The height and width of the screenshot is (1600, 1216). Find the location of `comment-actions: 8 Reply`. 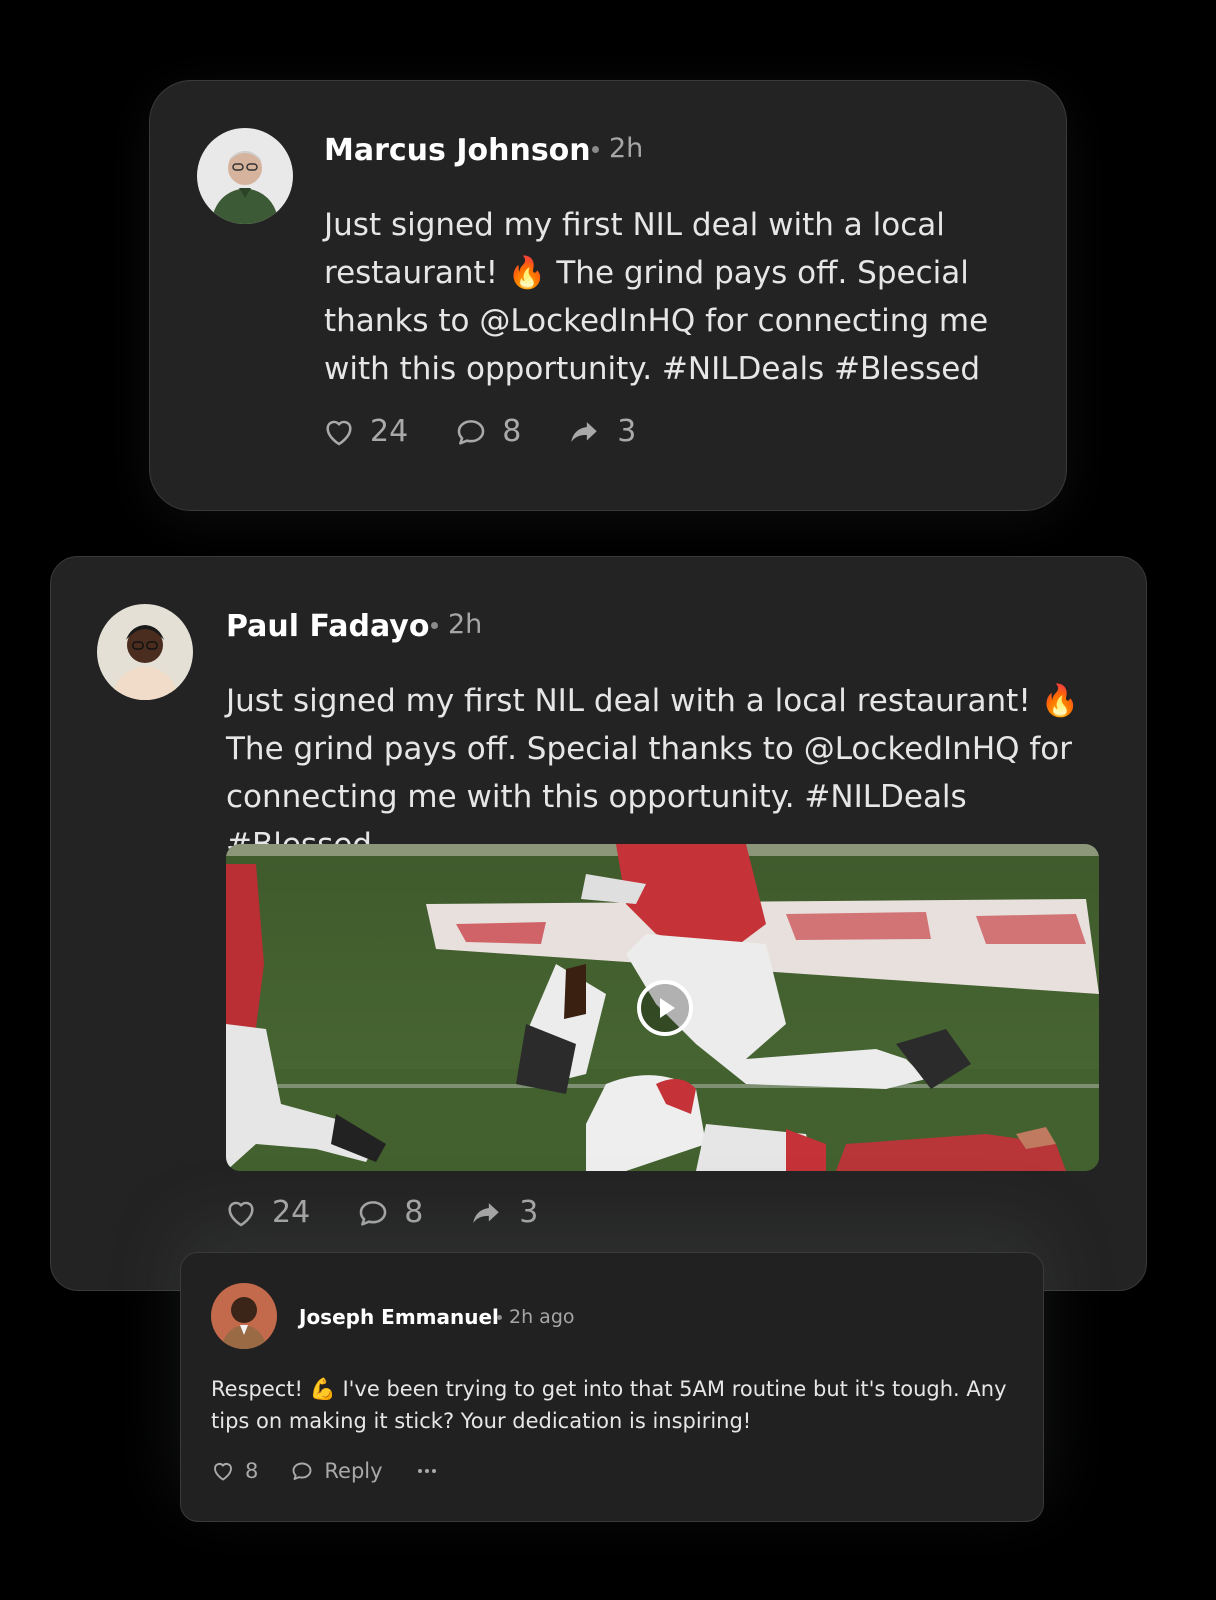

comment-actions: 8 Reply is located at coordinates (325, 1471).